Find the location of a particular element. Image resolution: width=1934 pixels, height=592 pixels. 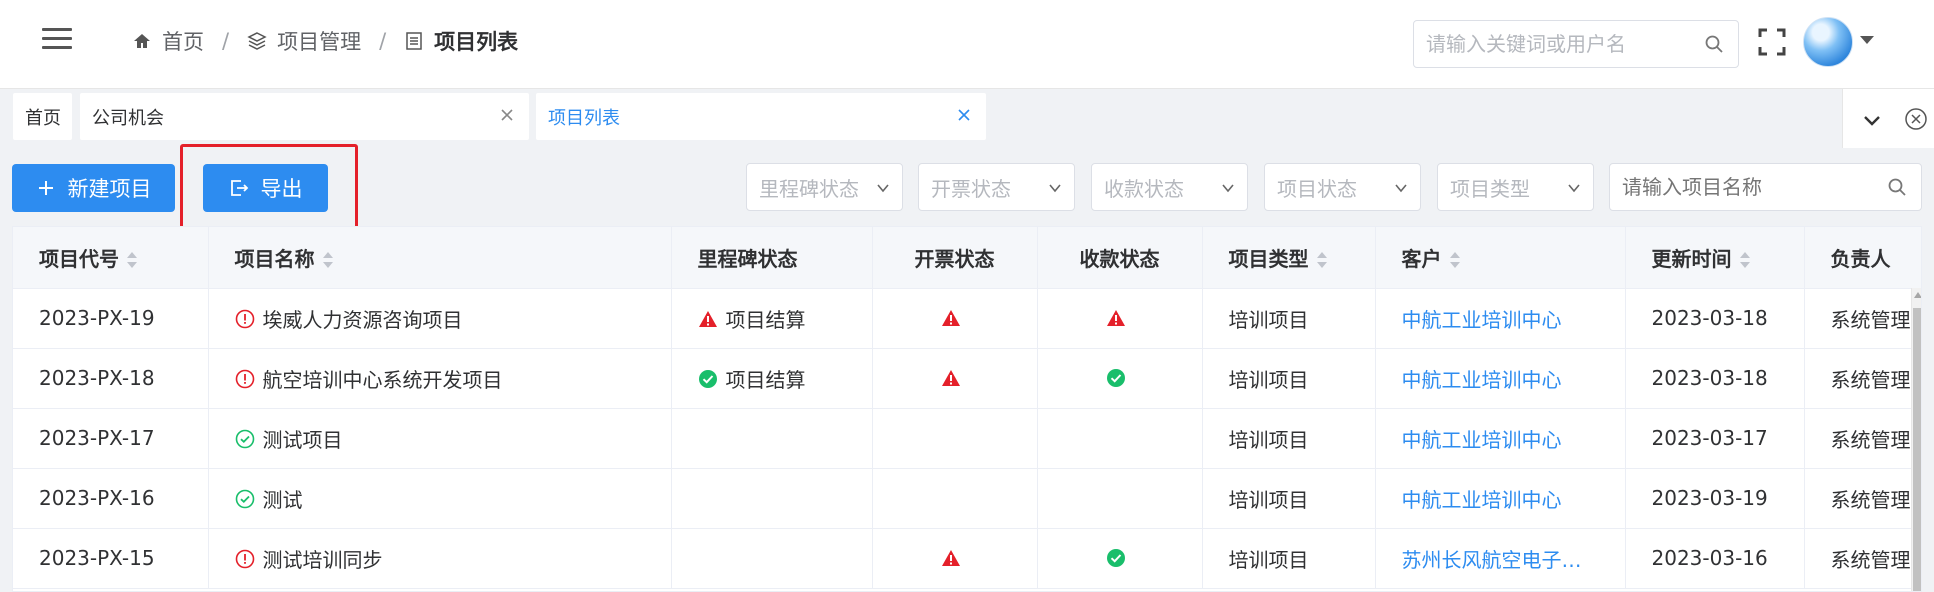

cell-name: 测试培训同步 is located at coordinates (440, 558).